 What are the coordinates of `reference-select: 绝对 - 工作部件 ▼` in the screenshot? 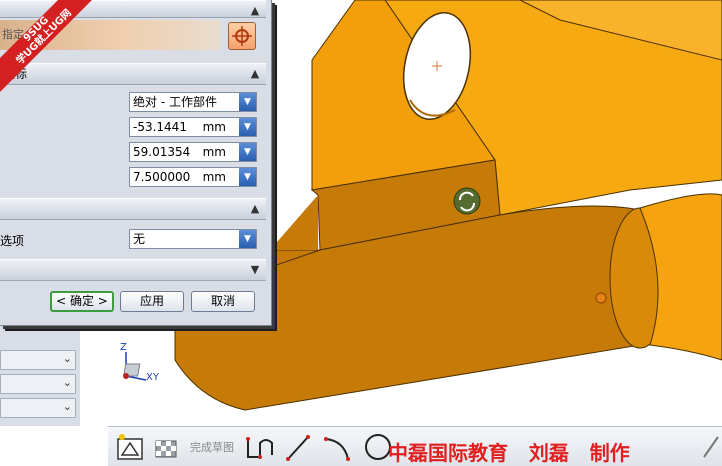 It's located at (193, 102).